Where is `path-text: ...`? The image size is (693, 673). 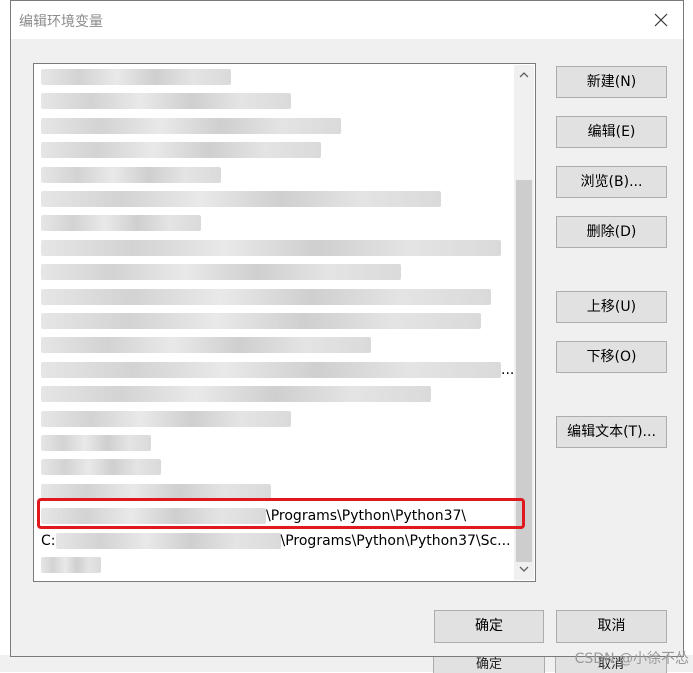
path-text: ... is located at coordinates (507, 369).